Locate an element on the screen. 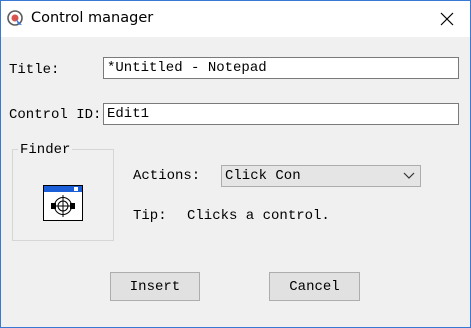  tip-text: Clicks a control. is located at coordinates (258, 216).